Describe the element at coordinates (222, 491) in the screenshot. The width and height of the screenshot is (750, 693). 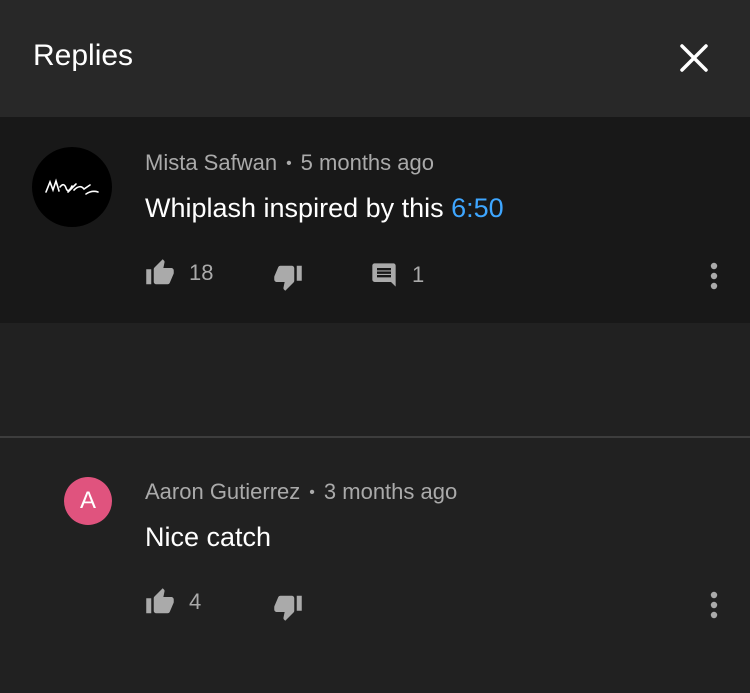
I see `author-name: Aaron Gutierrez` at that location.